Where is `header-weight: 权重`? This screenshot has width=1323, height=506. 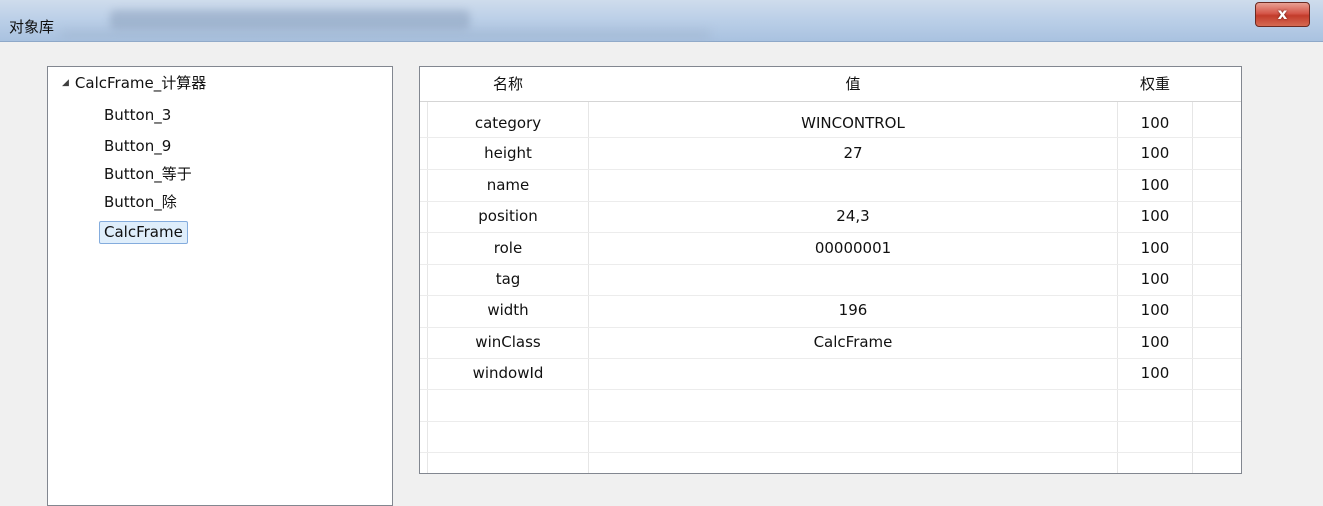
header-weight: 权重 is located at coordinates (1155, 84).